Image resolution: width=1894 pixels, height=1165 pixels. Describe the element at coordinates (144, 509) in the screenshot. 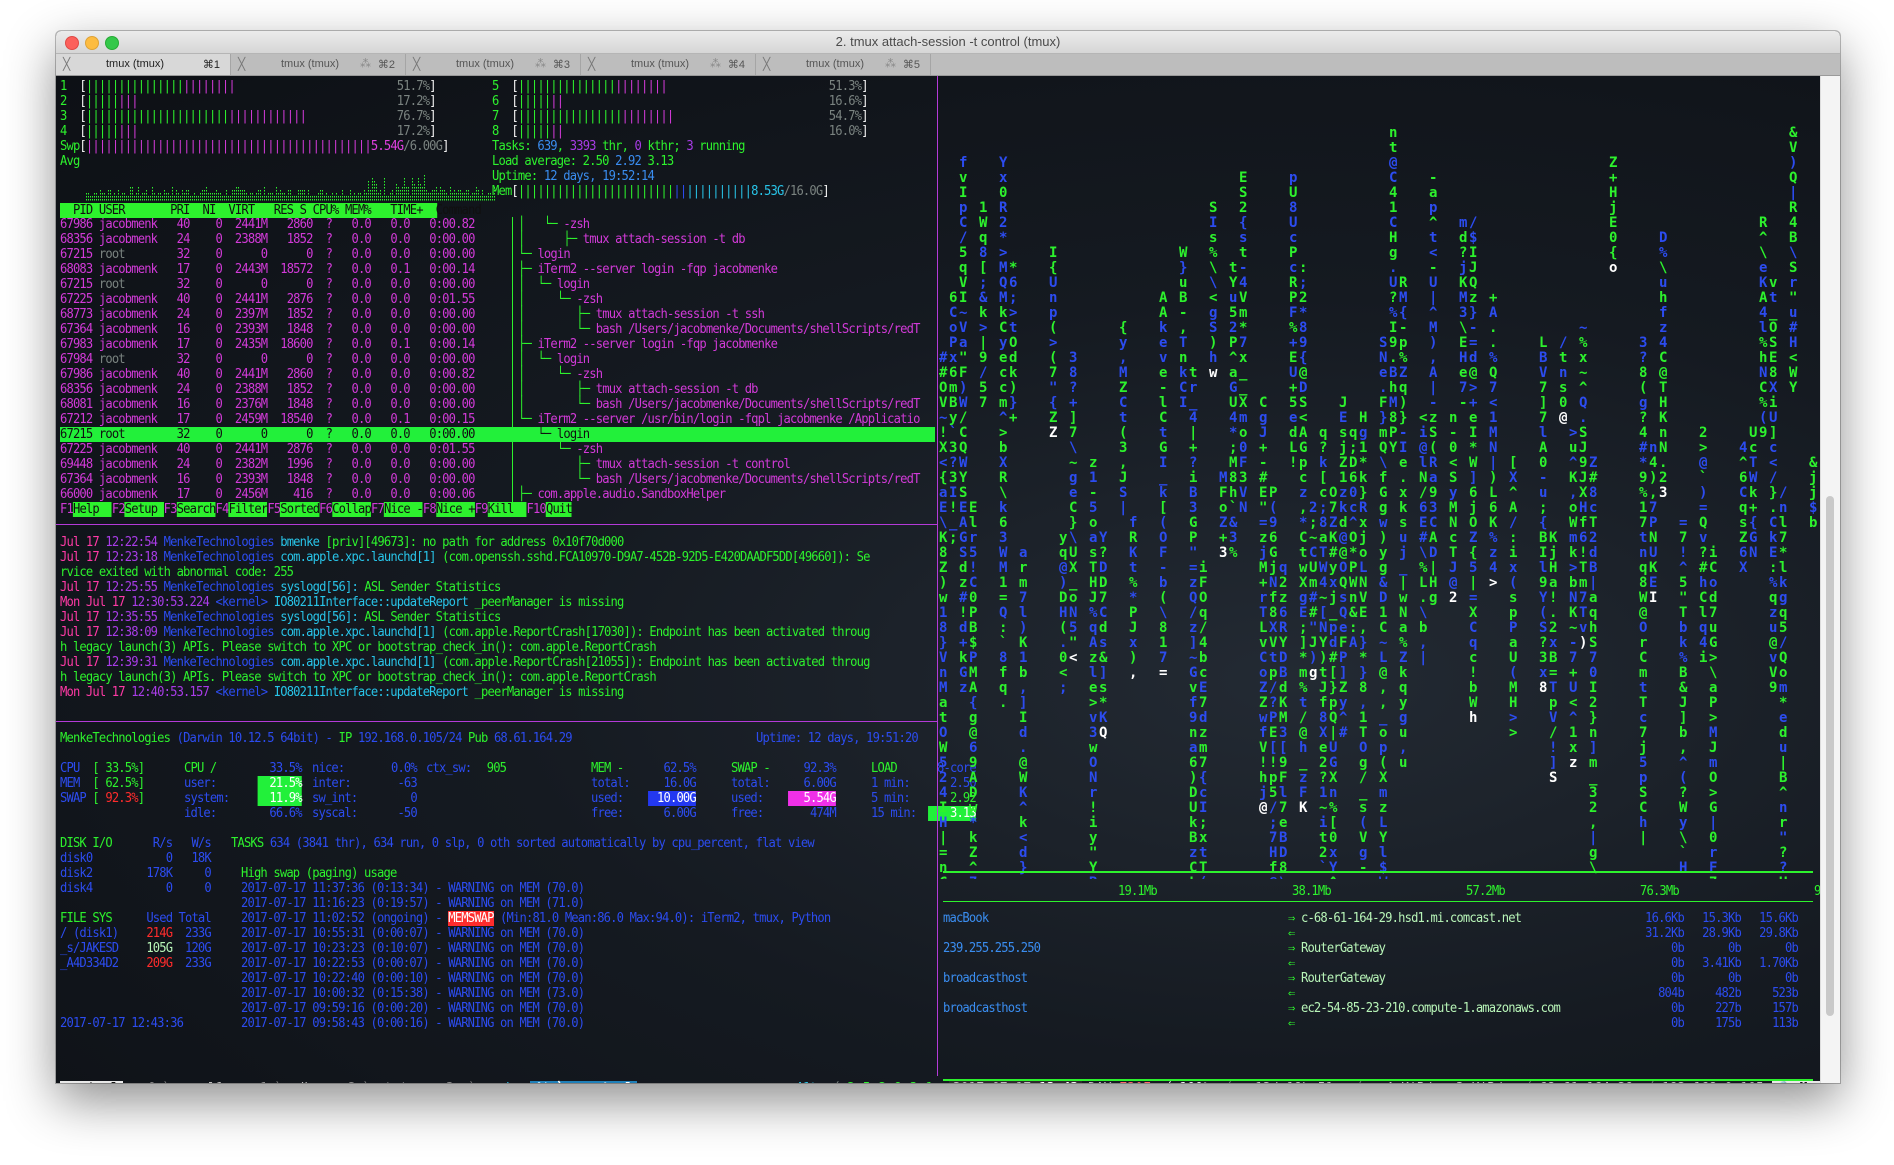

I see `fkey-f2-button: Setup` at that location.